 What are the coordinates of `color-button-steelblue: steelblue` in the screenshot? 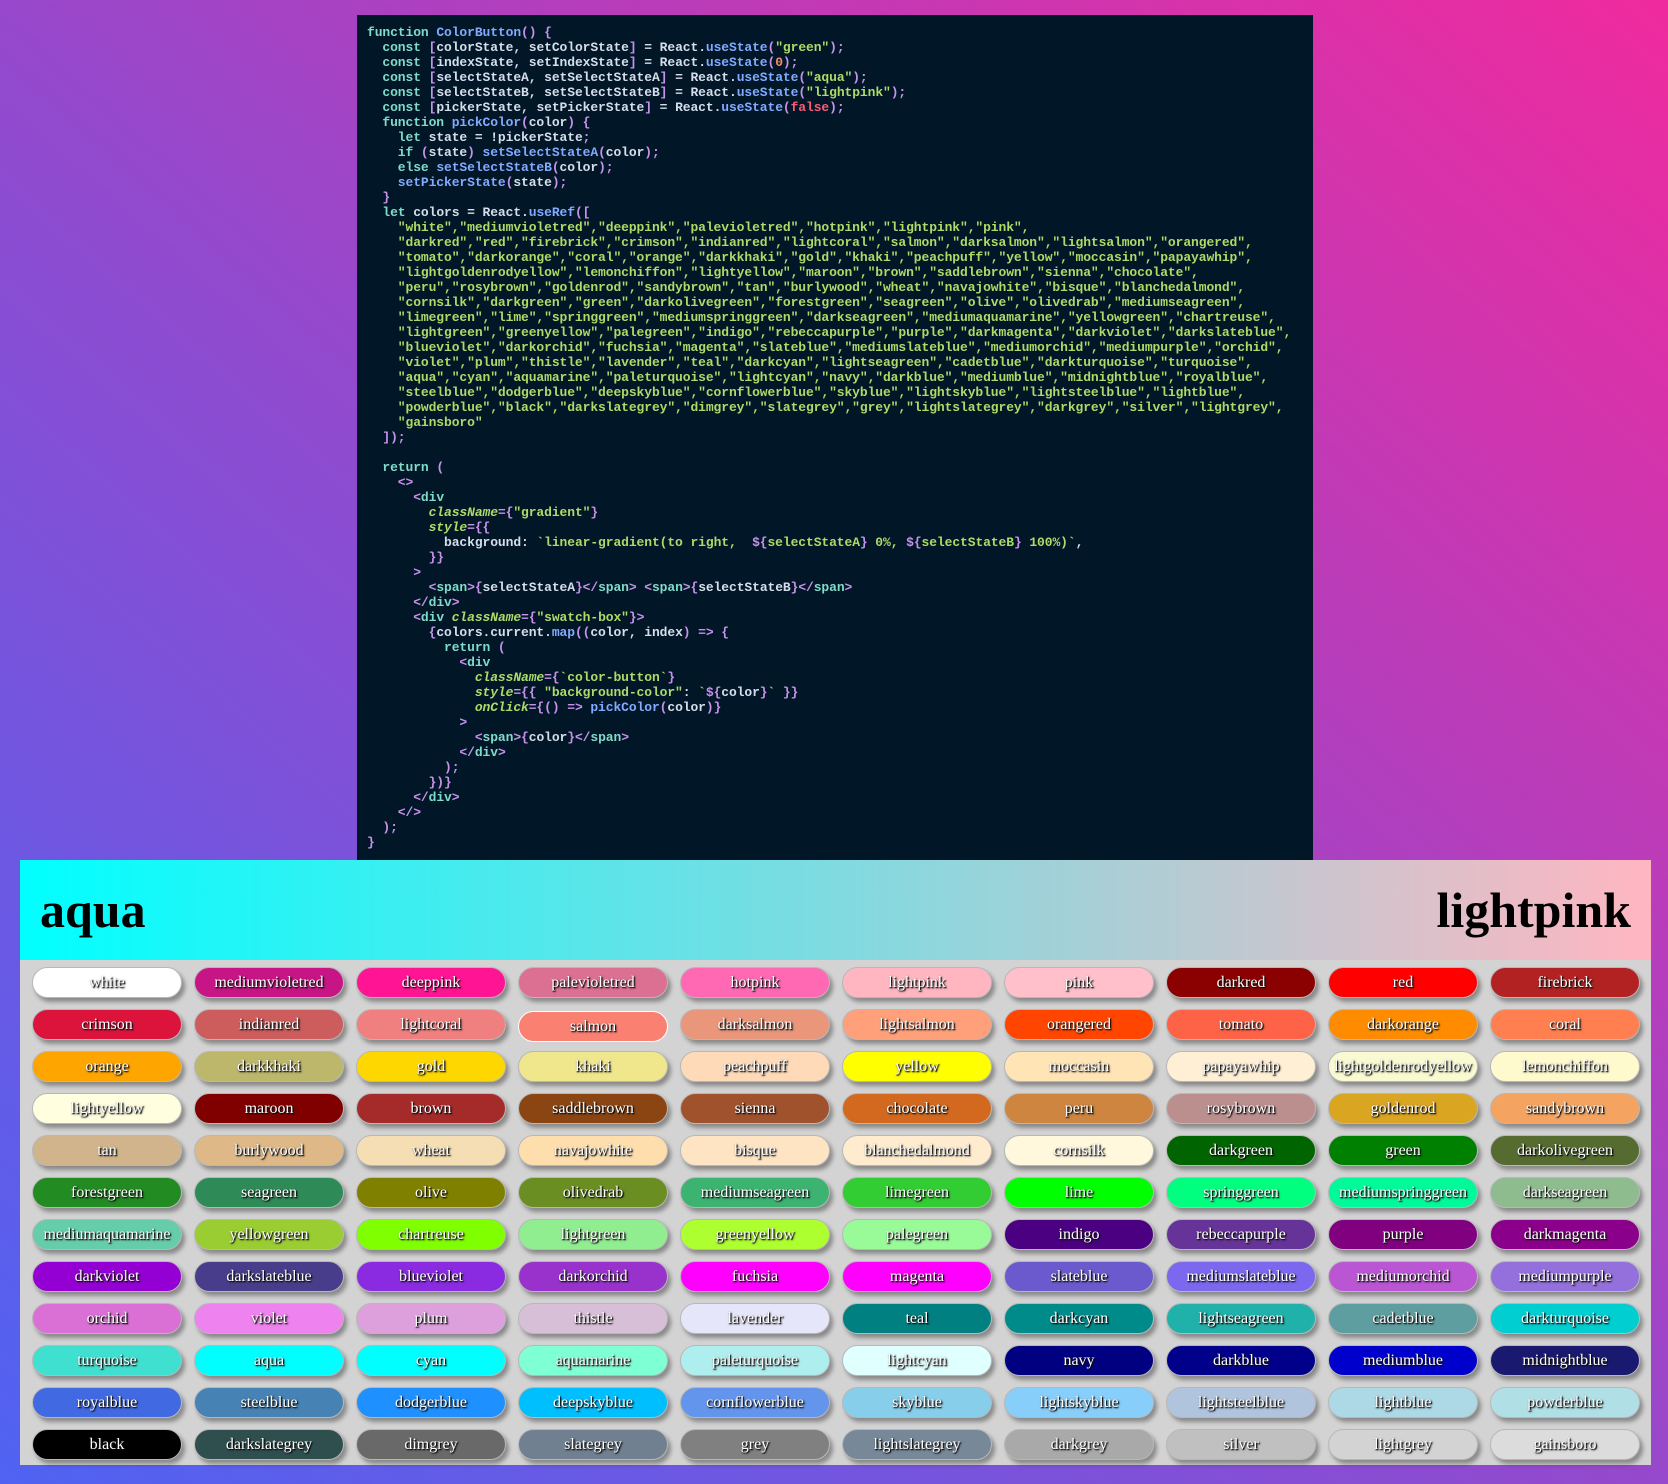 It's located at (269, 1402).